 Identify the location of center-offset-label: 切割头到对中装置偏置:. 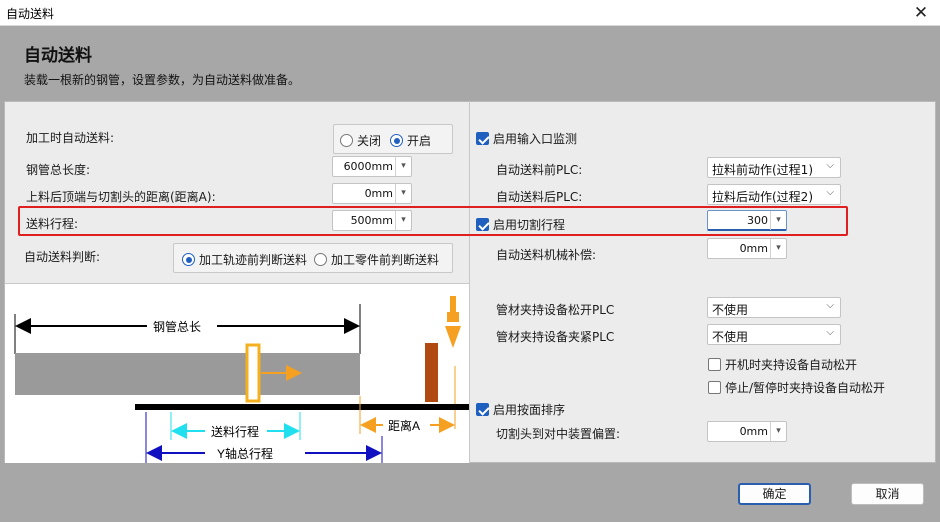
(558, 434).